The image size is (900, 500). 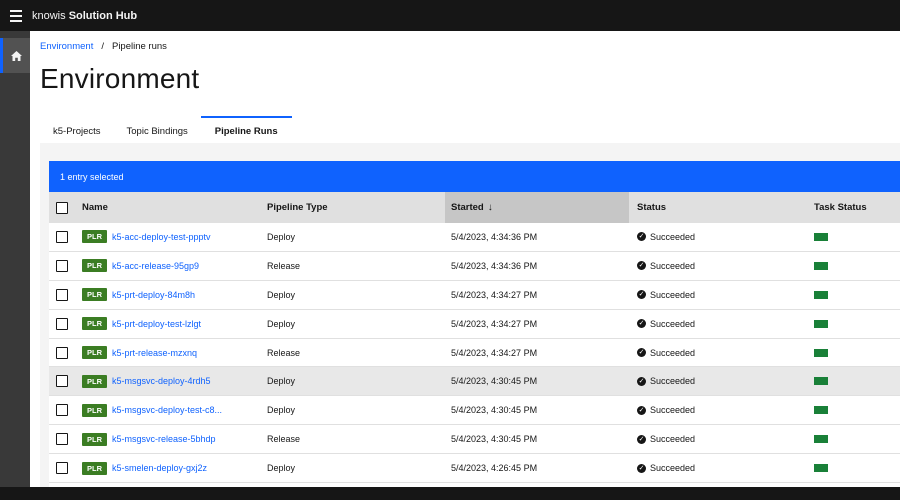 What do you see at coordinates (157, 130) in the screenshot?
I see `tab-topic-bindings: Topic Bindings` at bounding box center [157, 130].